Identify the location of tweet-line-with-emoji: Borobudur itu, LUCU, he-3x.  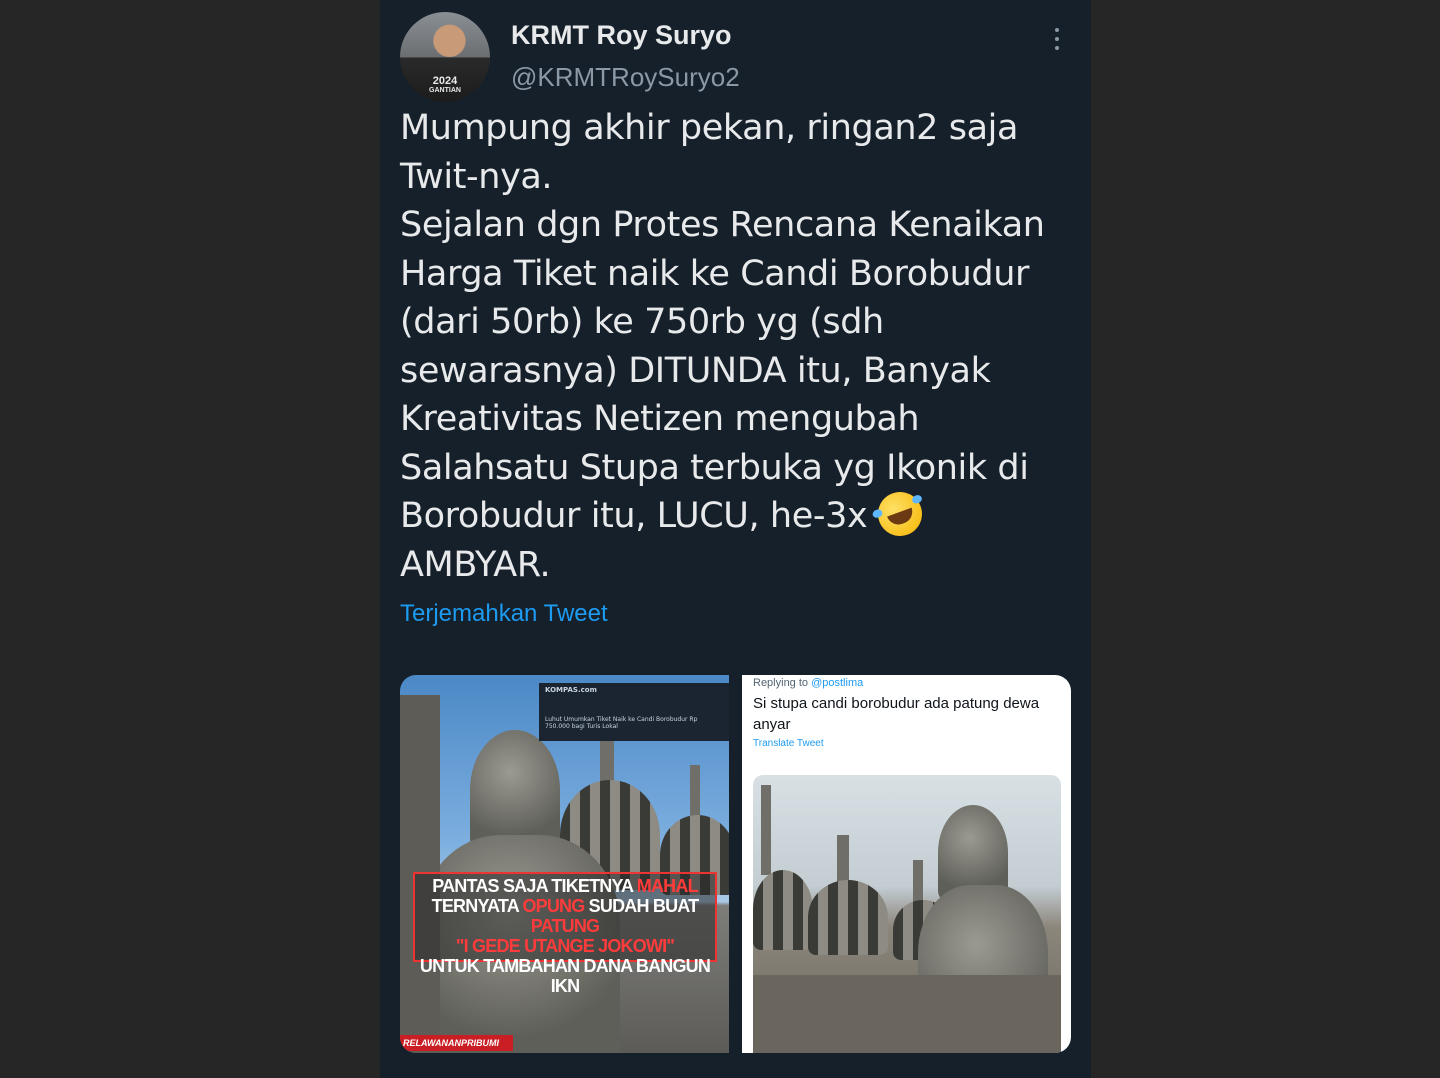
(740, 514).